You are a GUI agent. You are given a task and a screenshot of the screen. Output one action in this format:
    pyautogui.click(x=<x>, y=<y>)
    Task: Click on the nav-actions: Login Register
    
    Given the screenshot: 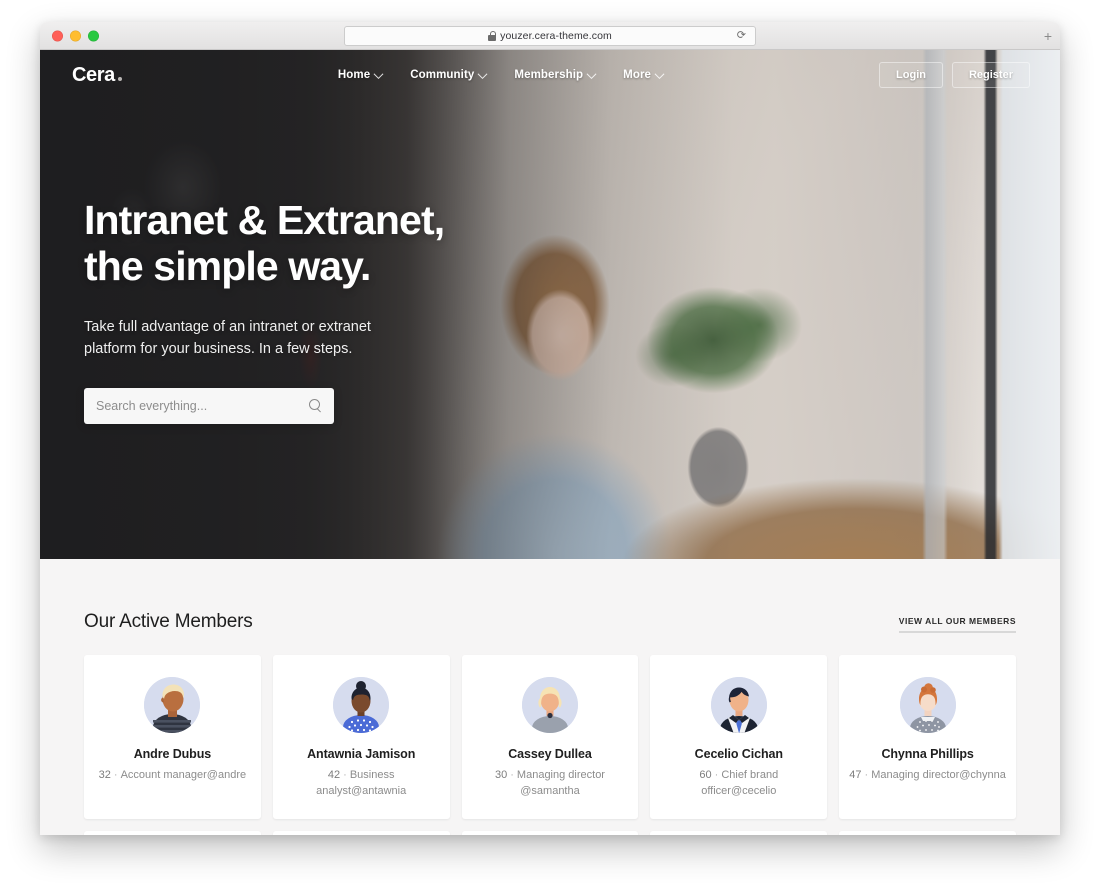 What is the action you would take?
    pyautogui.click(x=954, y=75)
    